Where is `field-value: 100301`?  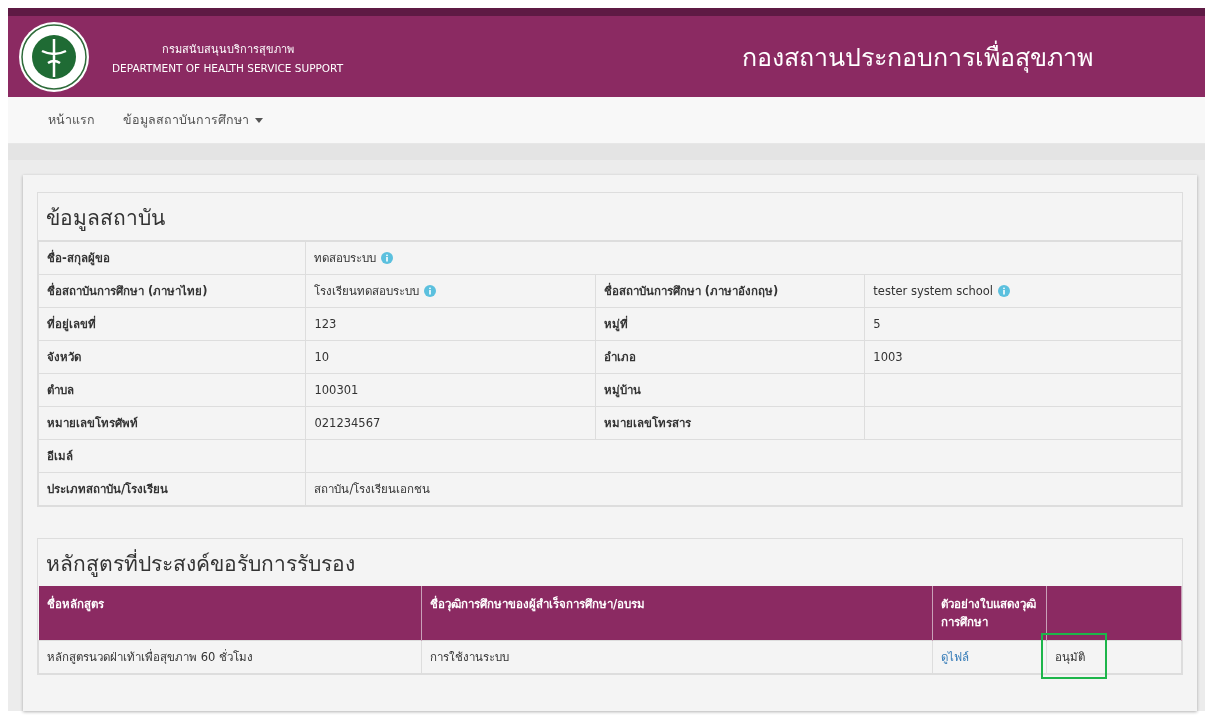 field-value: 100301 is located at coordinates (450, 390).